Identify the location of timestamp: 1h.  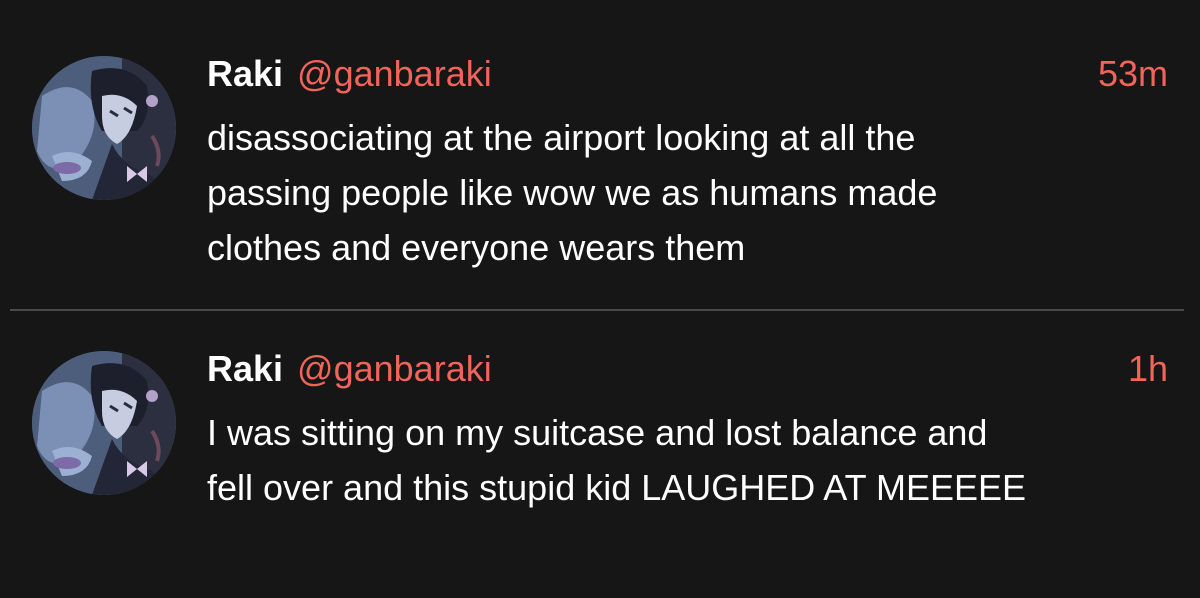
(1148, 369).